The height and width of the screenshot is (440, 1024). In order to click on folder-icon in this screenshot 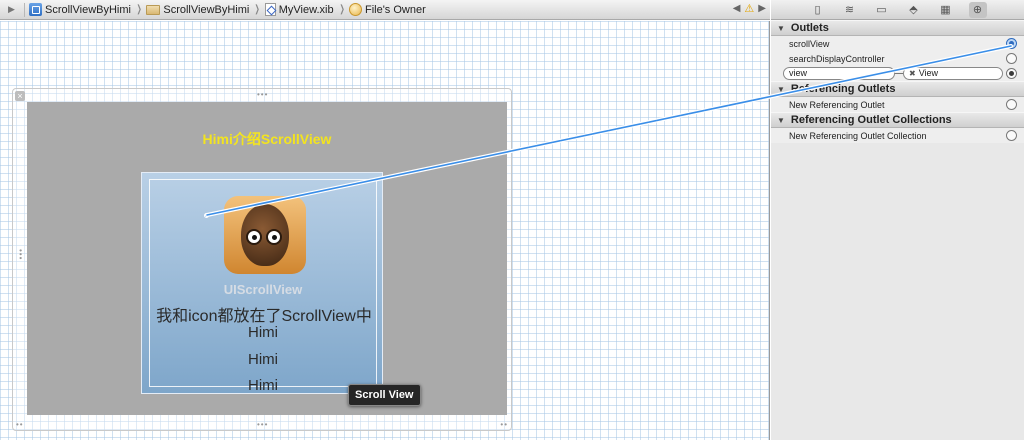, I will do `click(153, 9)`.